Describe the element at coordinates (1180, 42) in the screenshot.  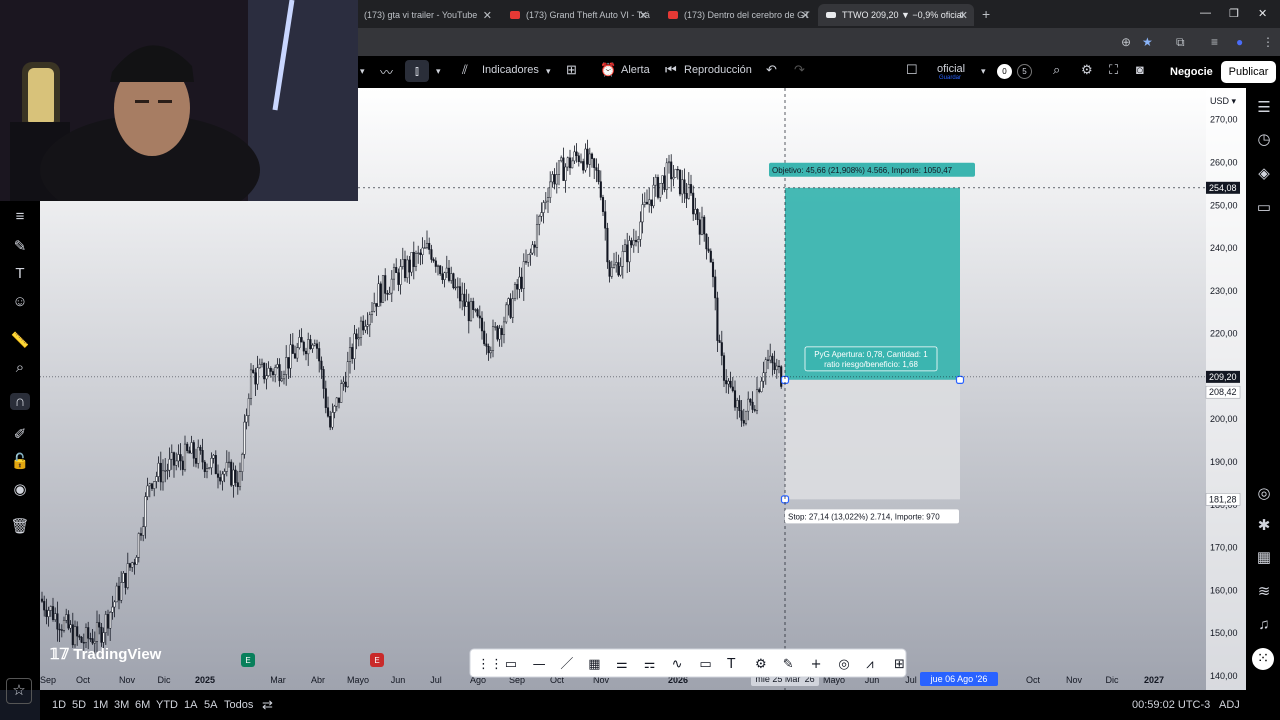
I see `extensions-icon: ⧉` at that location.